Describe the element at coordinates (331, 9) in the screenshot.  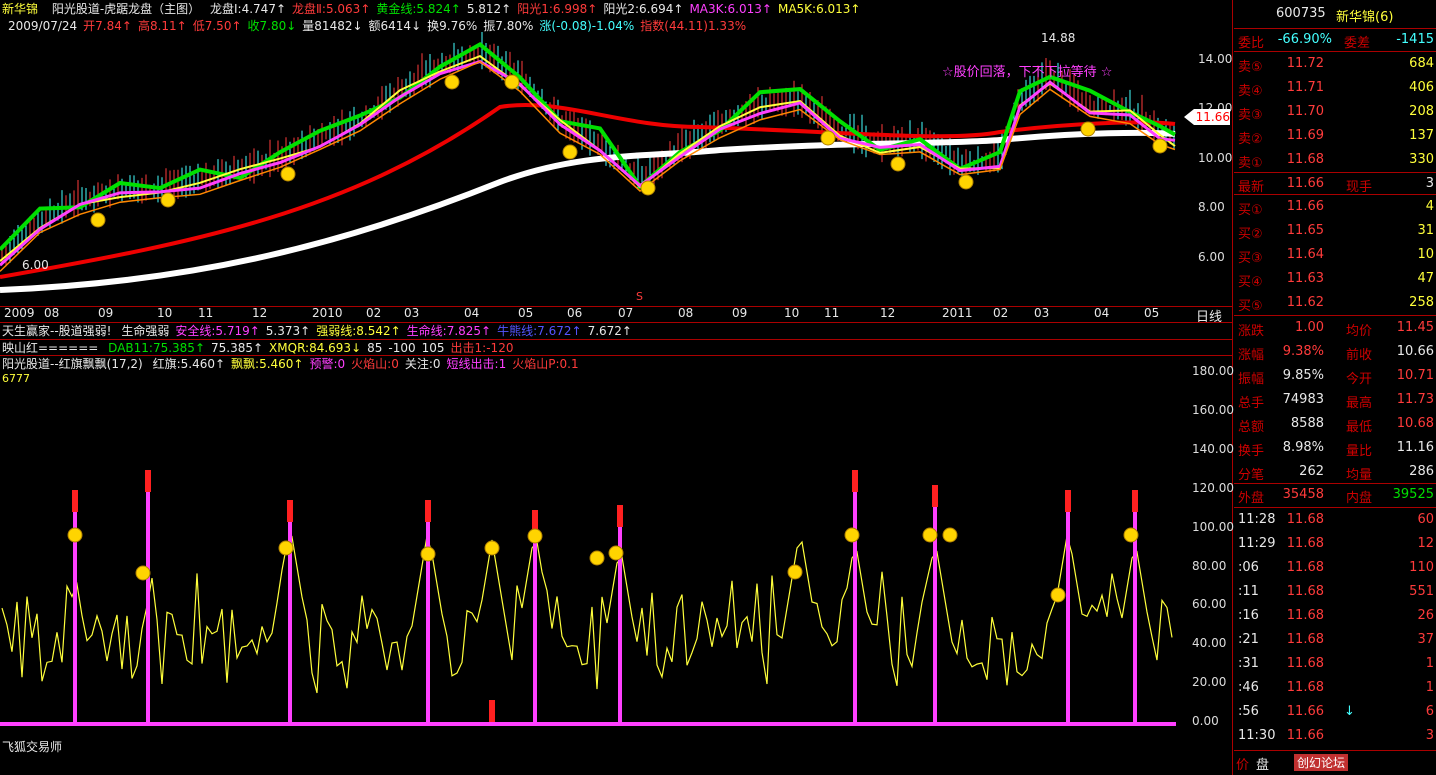
I see `indicator-value: 龙盘Ⅱ:5.063↑` at that location.